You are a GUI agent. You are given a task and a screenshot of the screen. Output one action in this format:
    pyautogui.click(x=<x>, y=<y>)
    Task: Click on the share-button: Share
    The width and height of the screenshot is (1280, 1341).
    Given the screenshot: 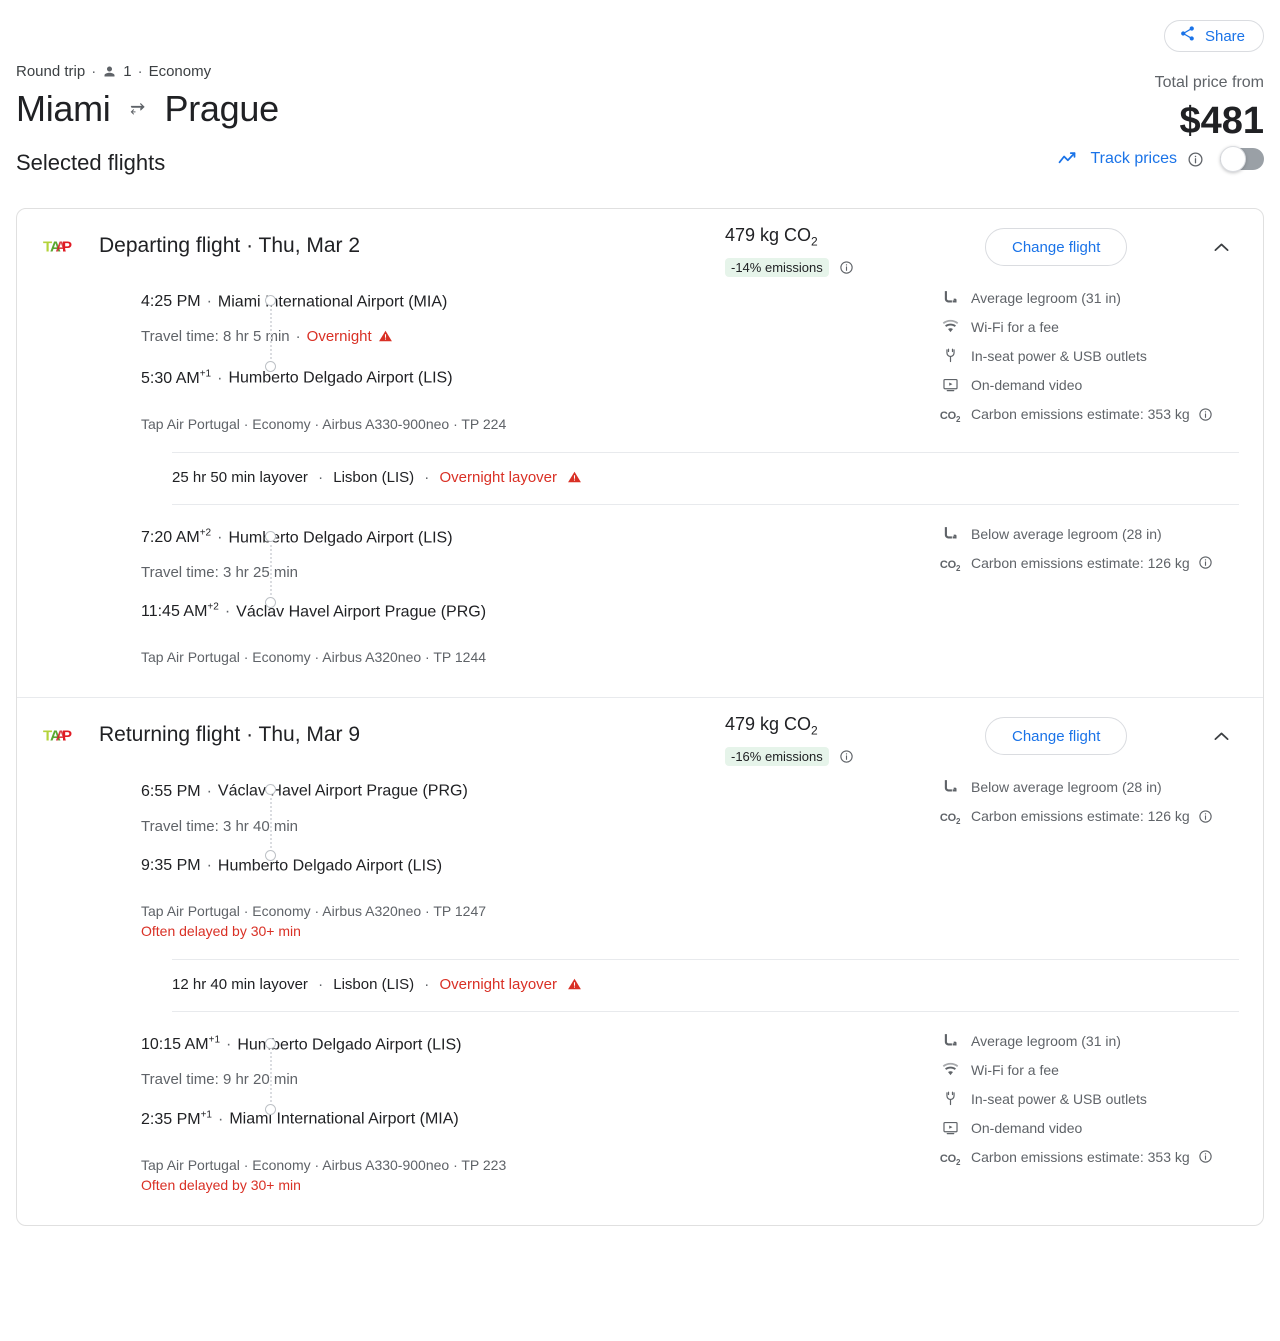 What is the action you would take?
    pyautogui.click(x=1213, y=36)
    